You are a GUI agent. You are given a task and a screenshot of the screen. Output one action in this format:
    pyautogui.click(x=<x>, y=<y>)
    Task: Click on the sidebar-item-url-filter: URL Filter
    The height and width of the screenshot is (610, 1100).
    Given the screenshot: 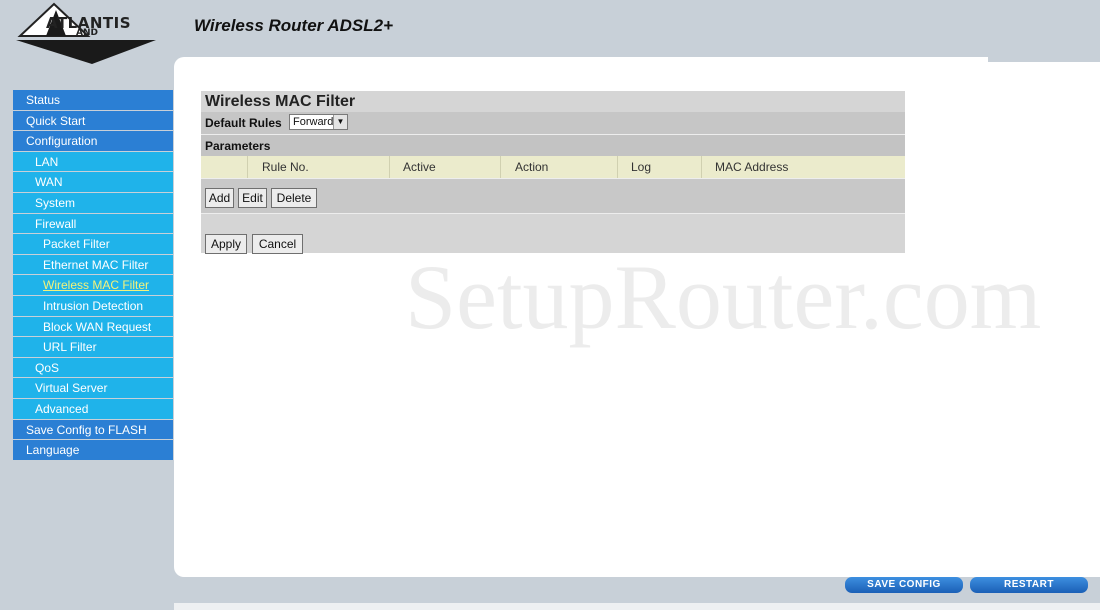 What is the action you would take?
    pyautogui.click(x=93, y=347)
    